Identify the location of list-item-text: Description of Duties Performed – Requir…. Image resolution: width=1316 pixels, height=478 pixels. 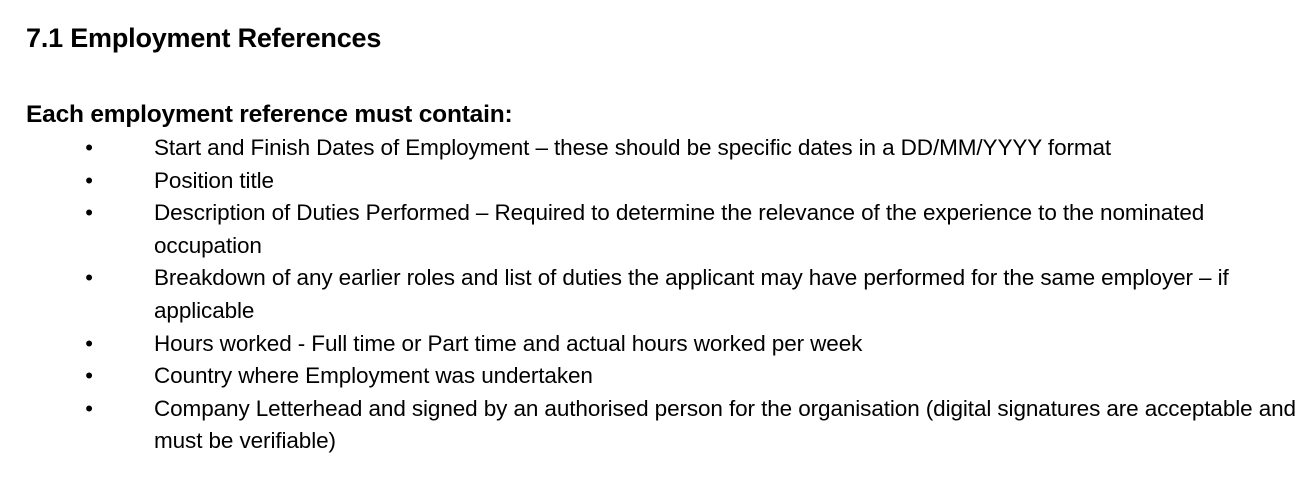
(679, 229).